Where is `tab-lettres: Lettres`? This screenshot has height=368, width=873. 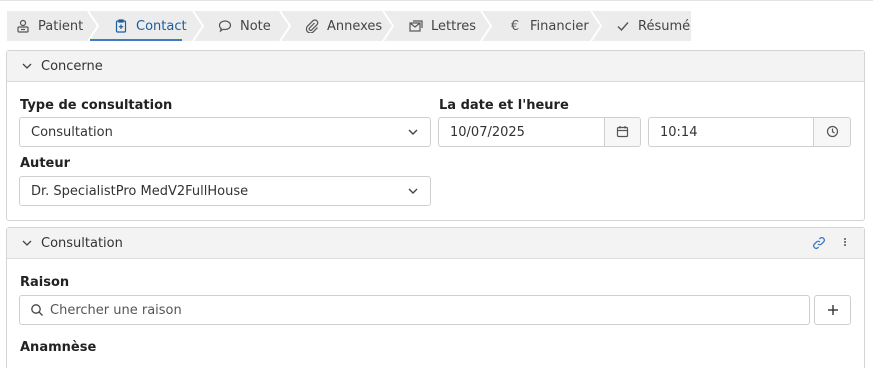 tab-lettres: Lettres is located at coordinates (442, 26).